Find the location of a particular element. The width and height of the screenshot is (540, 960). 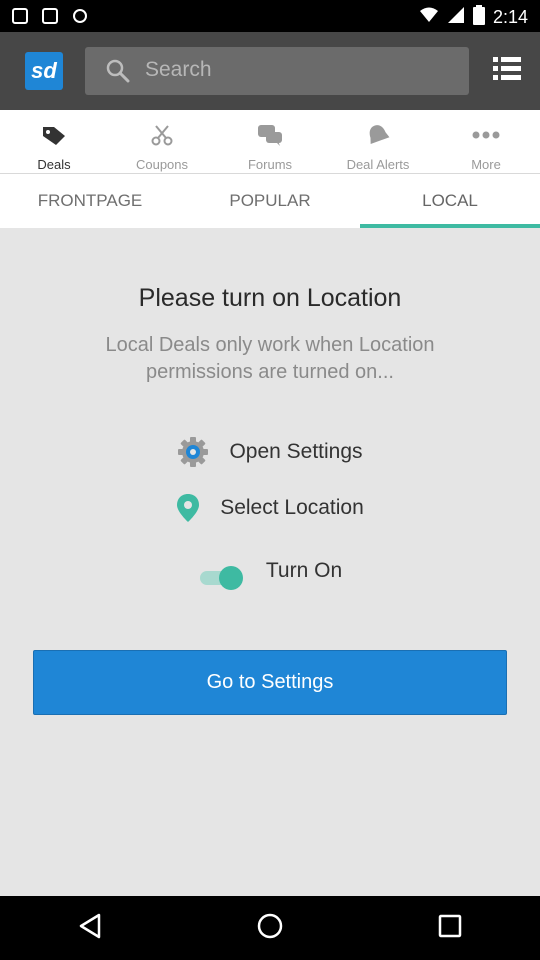

tab-label: More is located at coordinates (486, 164).